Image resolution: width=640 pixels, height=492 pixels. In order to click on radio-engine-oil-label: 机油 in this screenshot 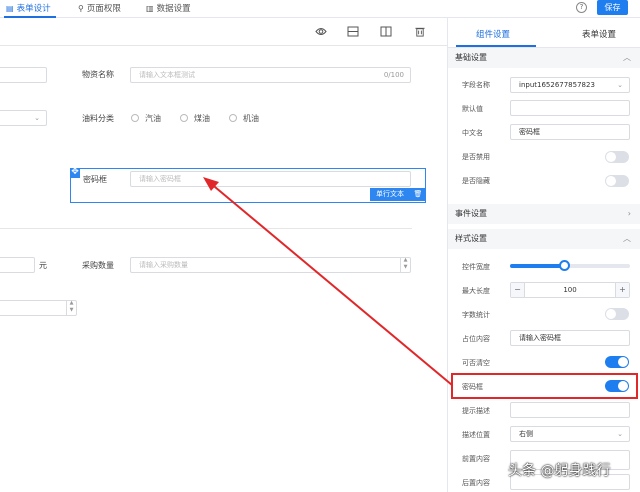, I will do `click(251, 118)`.